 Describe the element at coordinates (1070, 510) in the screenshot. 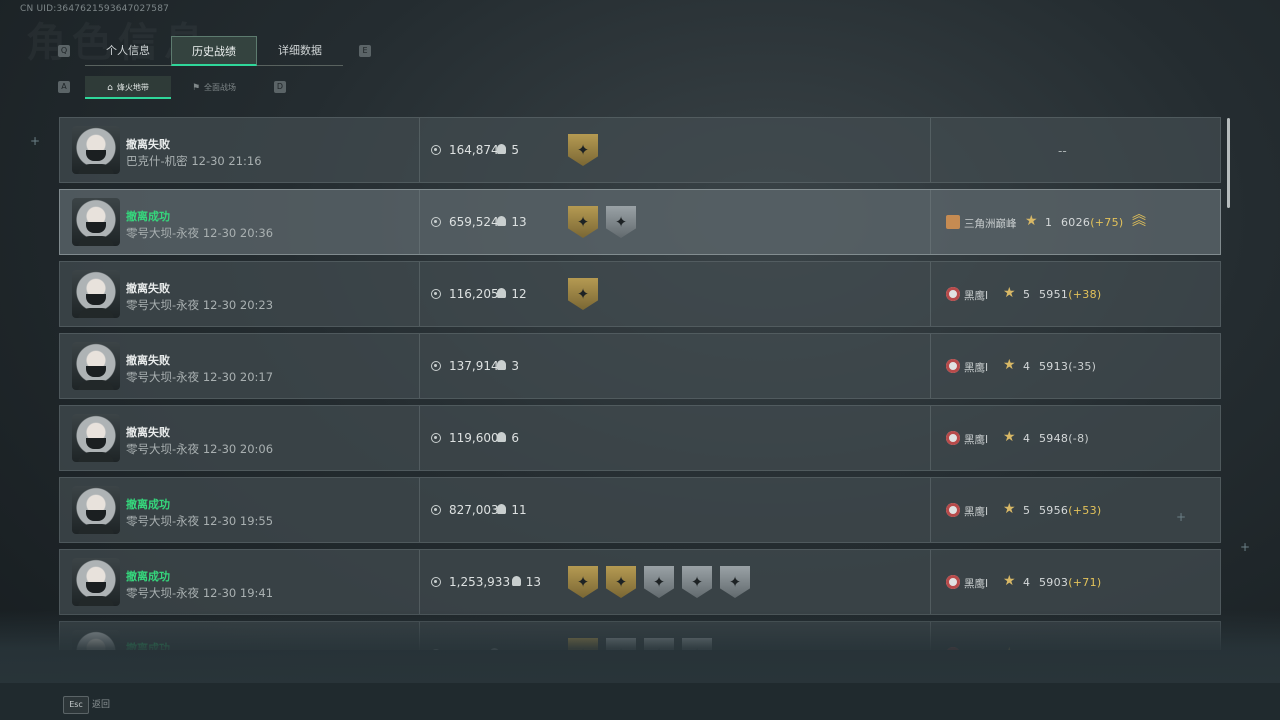

I see `rank-score: 5956(+53)` at that location.